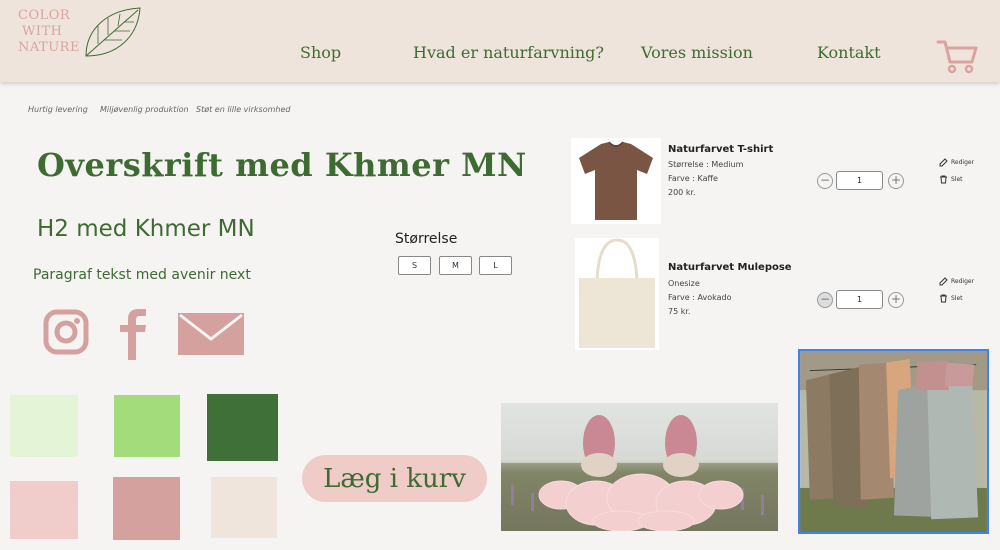 This screenshot has width=1000, height=550. Describe the element at coordinates (44, 15) in the screenshot. I see `logo-line-1: COLOR` at that location.